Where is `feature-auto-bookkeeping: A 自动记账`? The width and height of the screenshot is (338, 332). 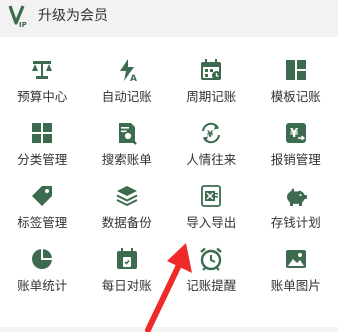
feature-auto-bookkeeping: A 自动记账 is located at coordinates (127, 82).